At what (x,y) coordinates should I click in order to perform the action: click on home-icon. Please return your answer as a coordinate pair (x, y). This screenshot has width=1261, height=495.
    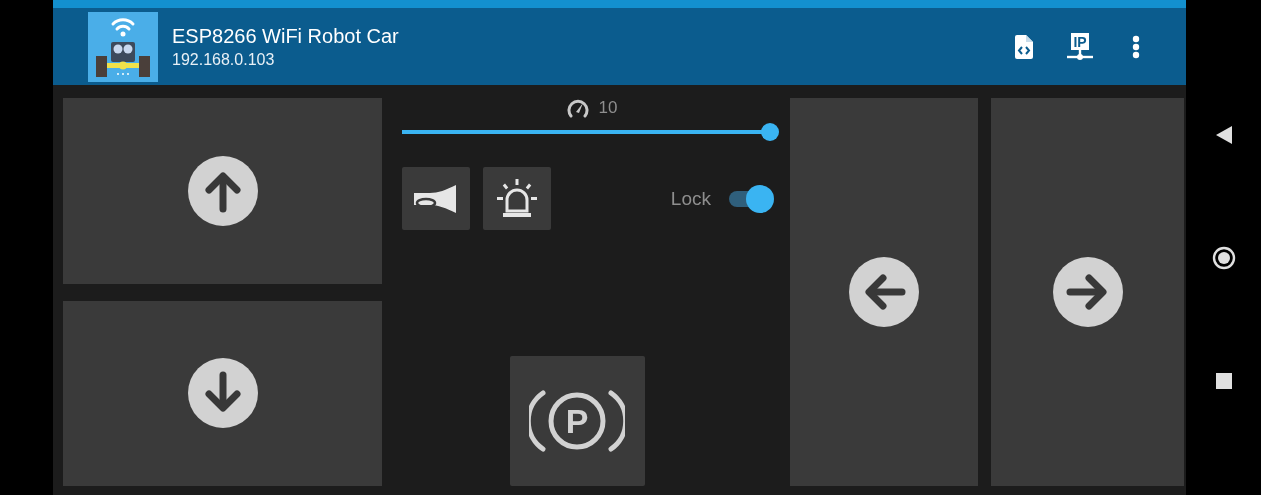
    Looking at the image, I should click on (1223, 258).